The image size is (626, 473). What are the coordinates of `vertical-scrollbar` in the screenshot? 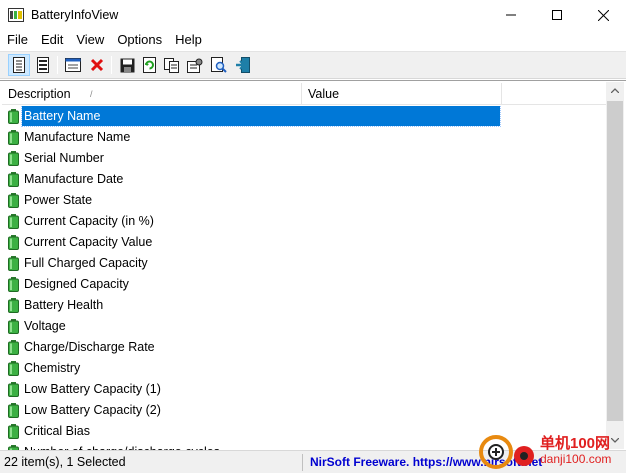 It's located at (615, 265).